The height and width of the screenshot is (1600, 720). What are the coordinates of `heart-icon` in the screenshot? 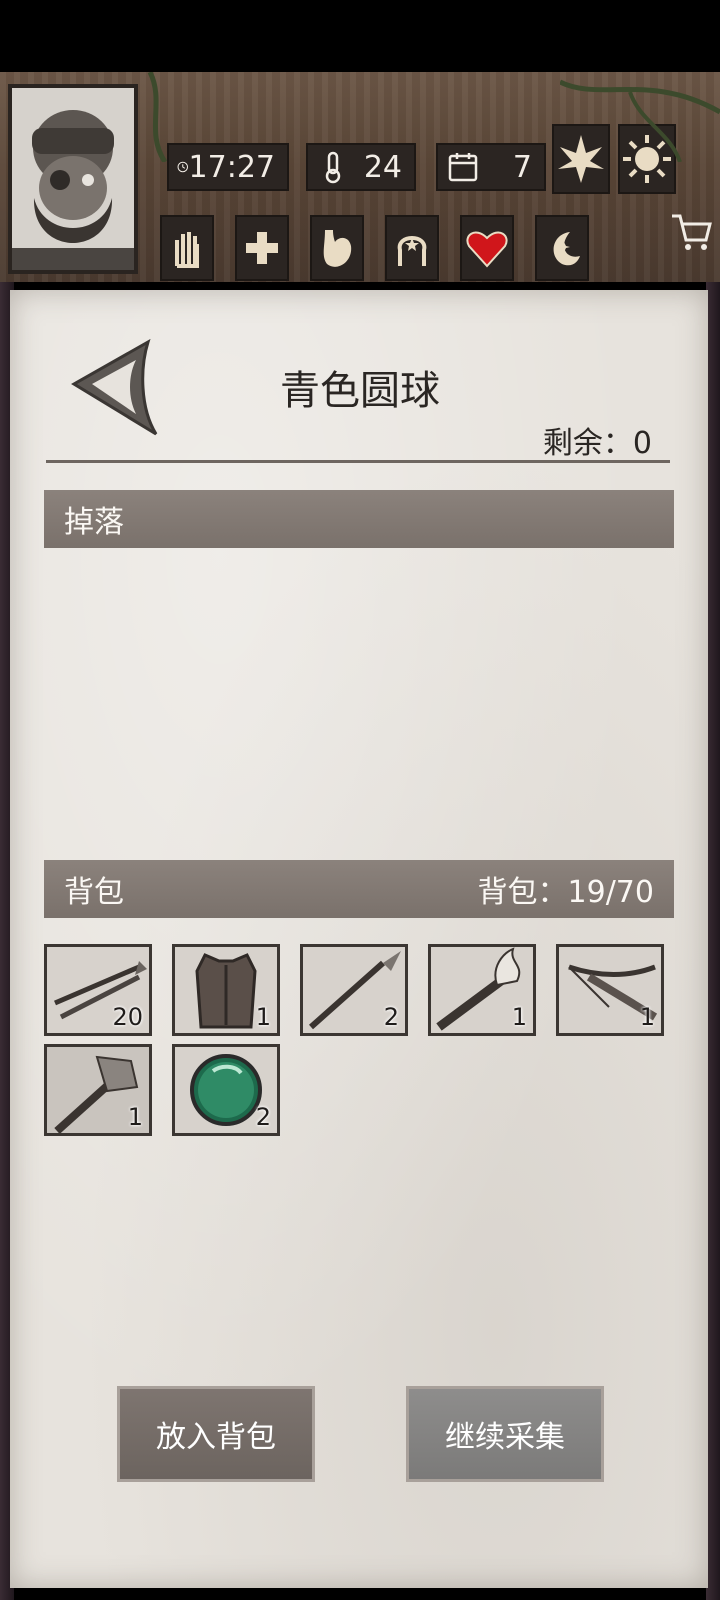 It's located at (487, 249).